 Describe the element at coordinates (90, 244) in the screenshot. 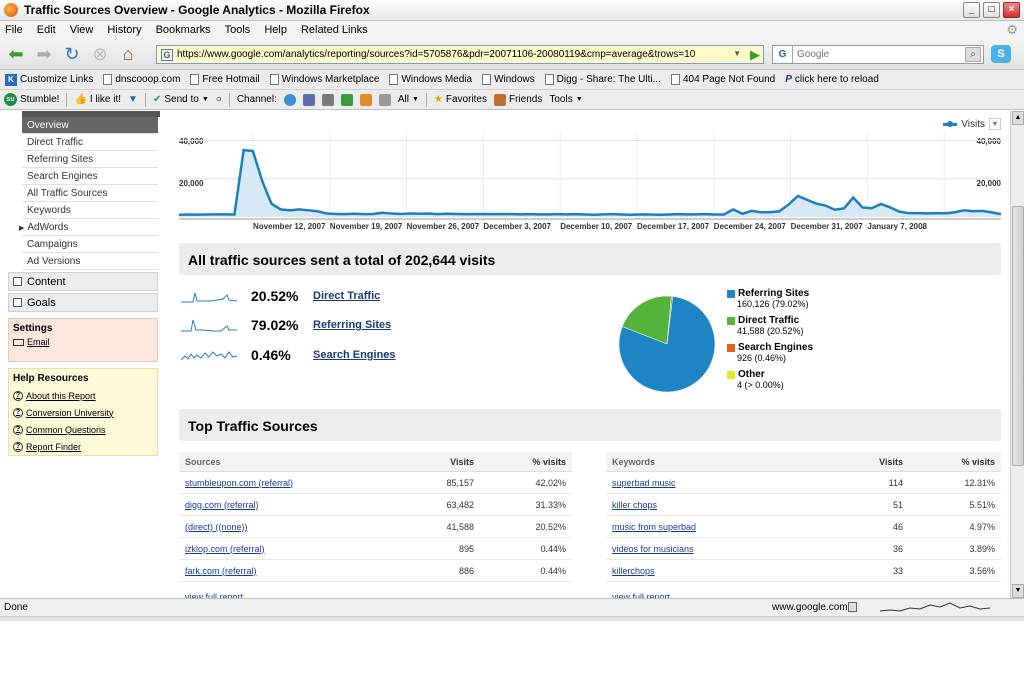

I see `sidebar-item-campaigns: Campaigns` at that location.